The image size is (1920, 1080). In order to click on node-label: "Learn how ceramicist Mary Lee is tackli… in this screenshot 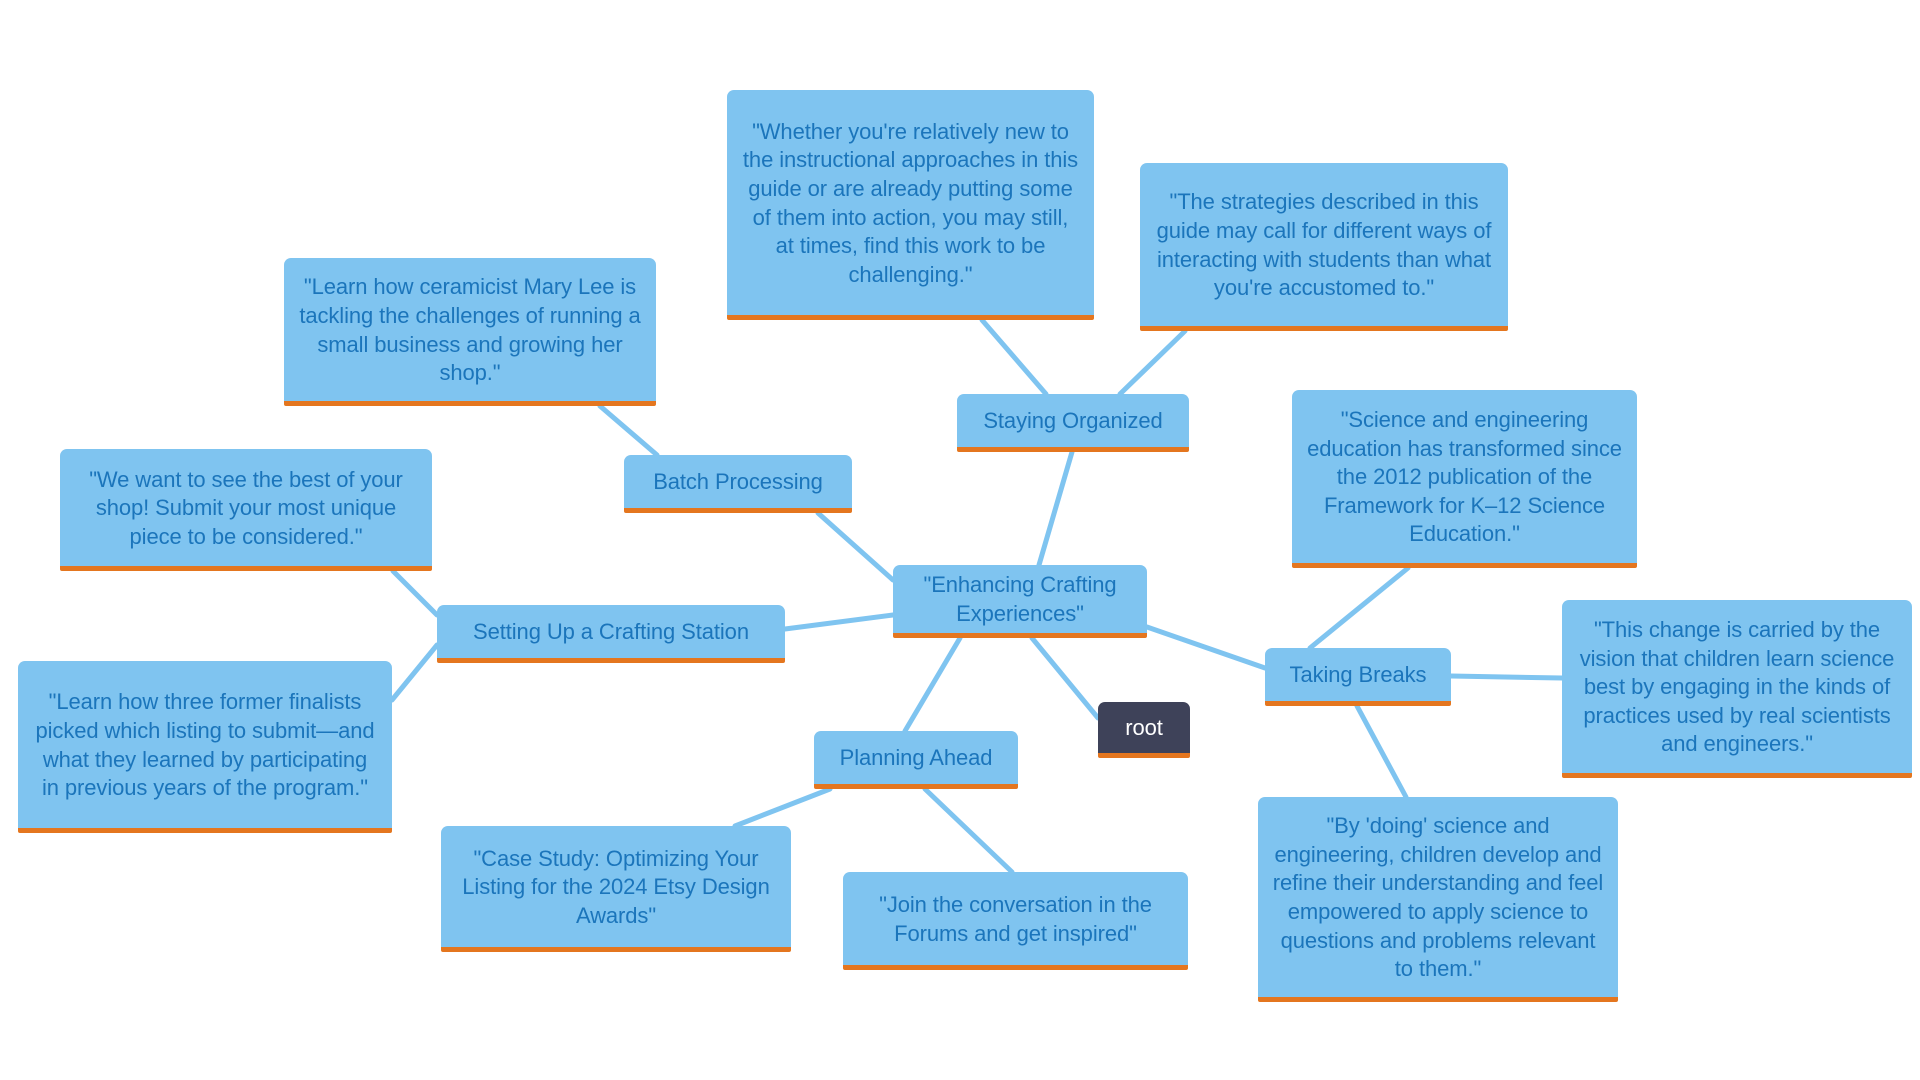, I will do `click(470, 330)`.